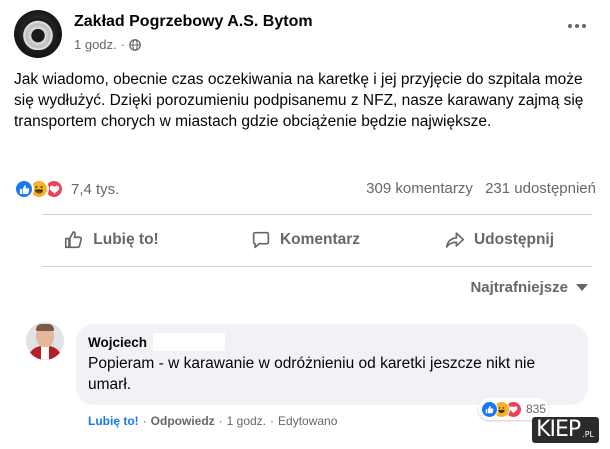  I want to click on comment-bubble-icon, so click(261, 240).